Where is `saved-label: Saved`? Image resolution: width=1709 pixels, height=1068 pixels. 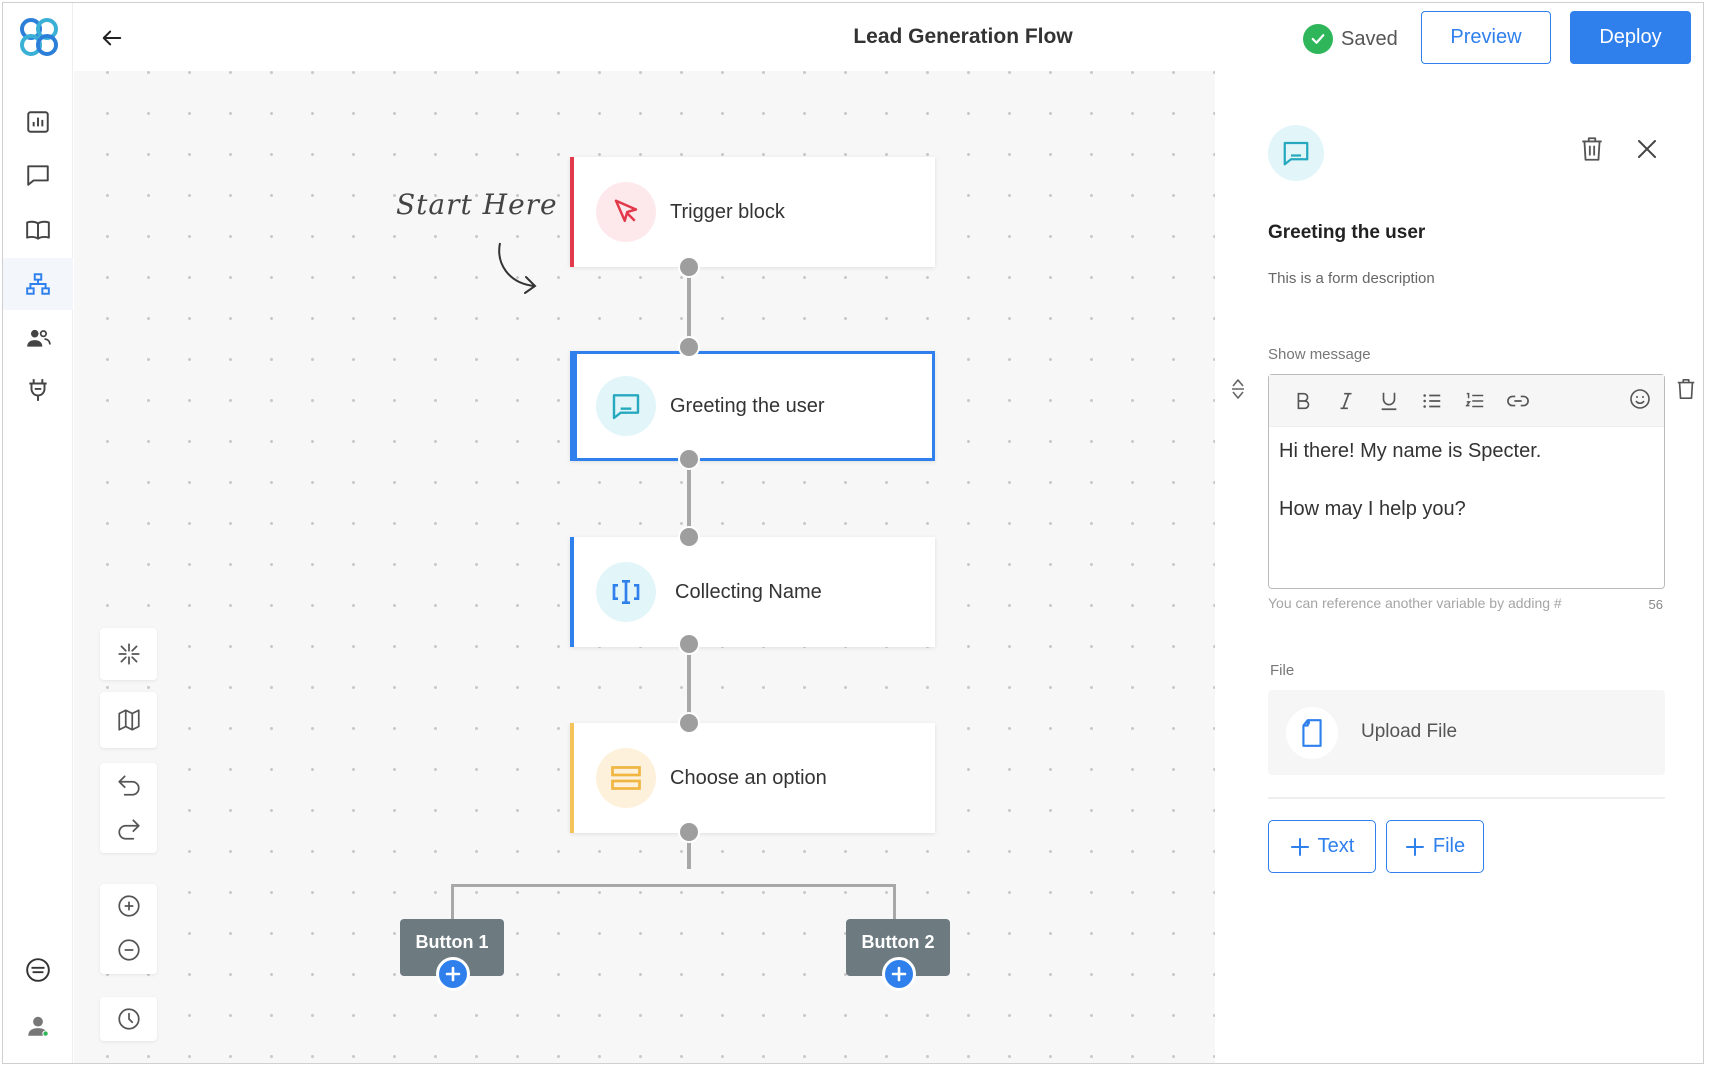
saved-label: Saved is located at coordinates (1369, 38).